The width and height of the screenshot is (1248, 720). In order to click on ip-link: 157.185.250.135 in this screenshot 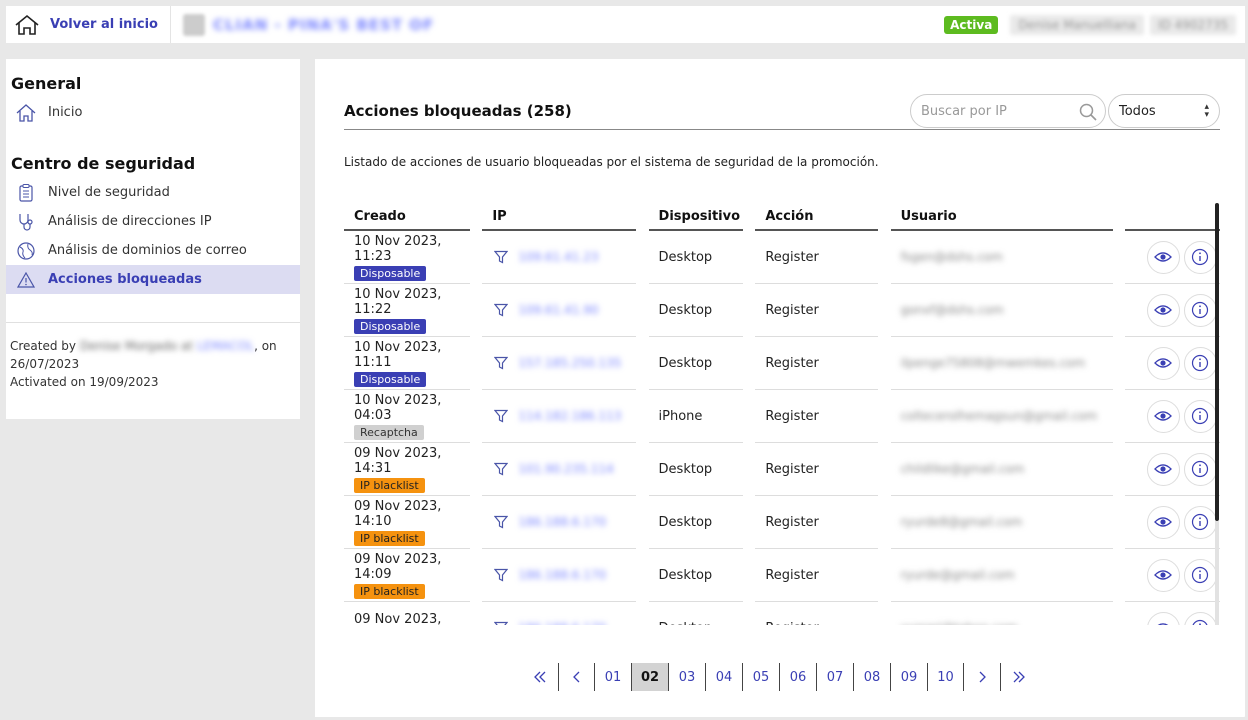, I will do `click(569, 363)`.